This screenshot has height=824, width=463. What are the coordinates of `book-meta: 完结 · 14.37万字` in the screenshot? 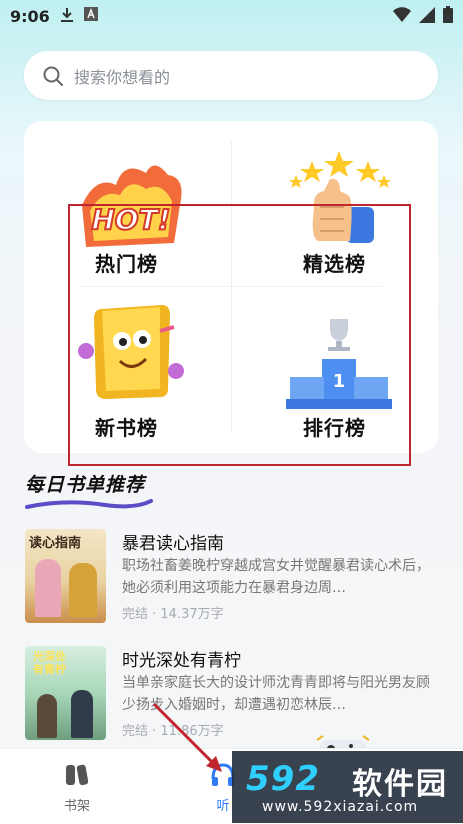 It's located at (173, 614).